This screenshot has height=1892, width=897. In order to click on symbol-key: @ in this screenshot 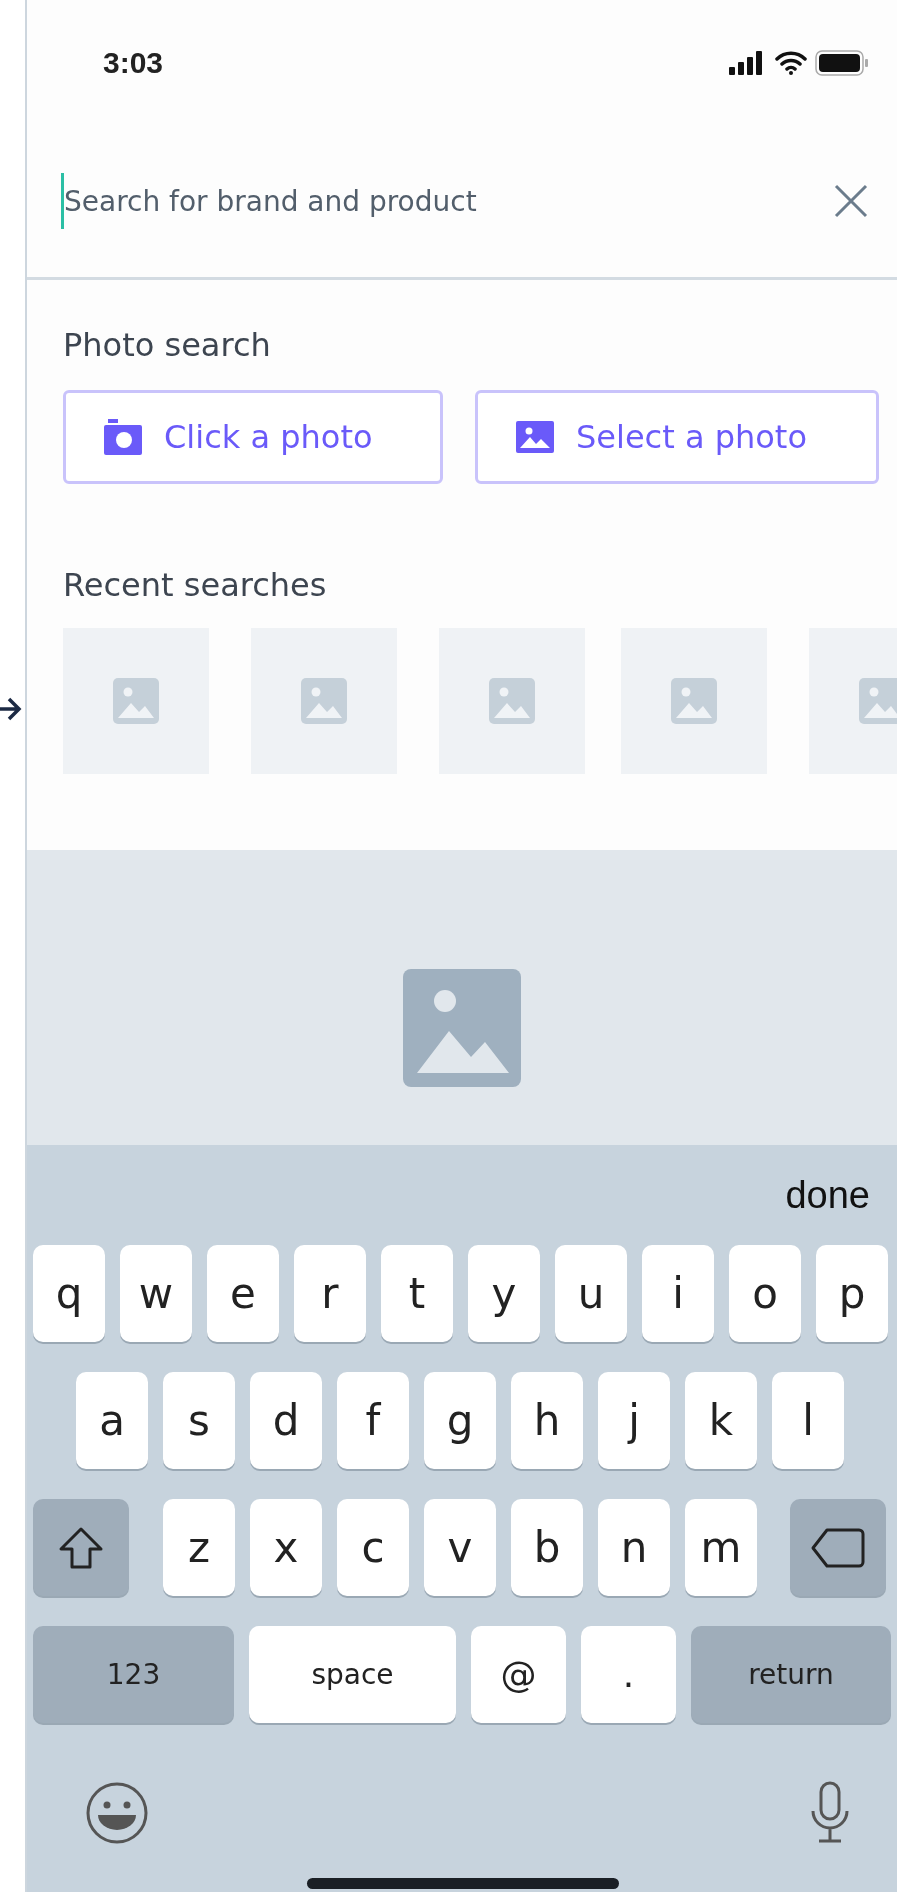, I will do `click(518, 1674)`.